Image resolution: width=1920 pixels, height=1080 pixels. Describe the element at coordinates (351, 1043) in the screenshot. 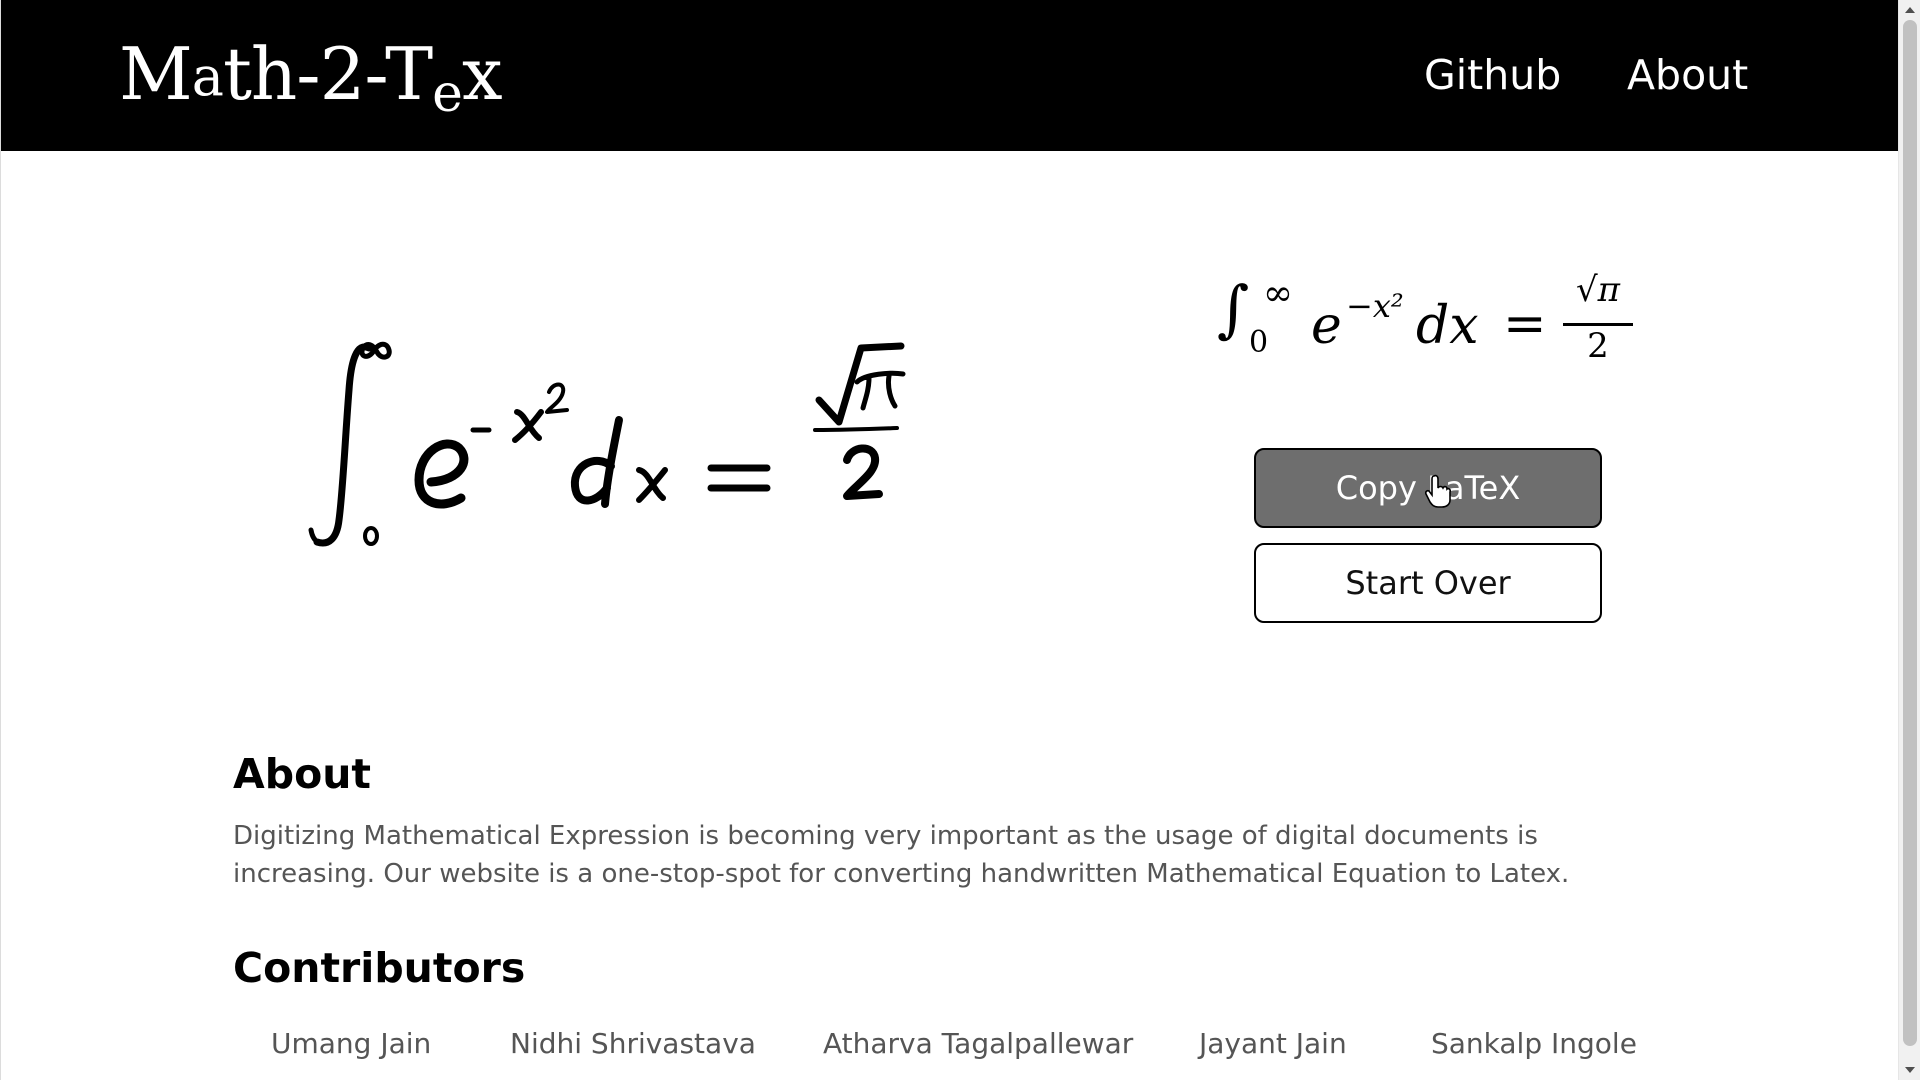

I see `contributor-name: Umang Jain` at that location.